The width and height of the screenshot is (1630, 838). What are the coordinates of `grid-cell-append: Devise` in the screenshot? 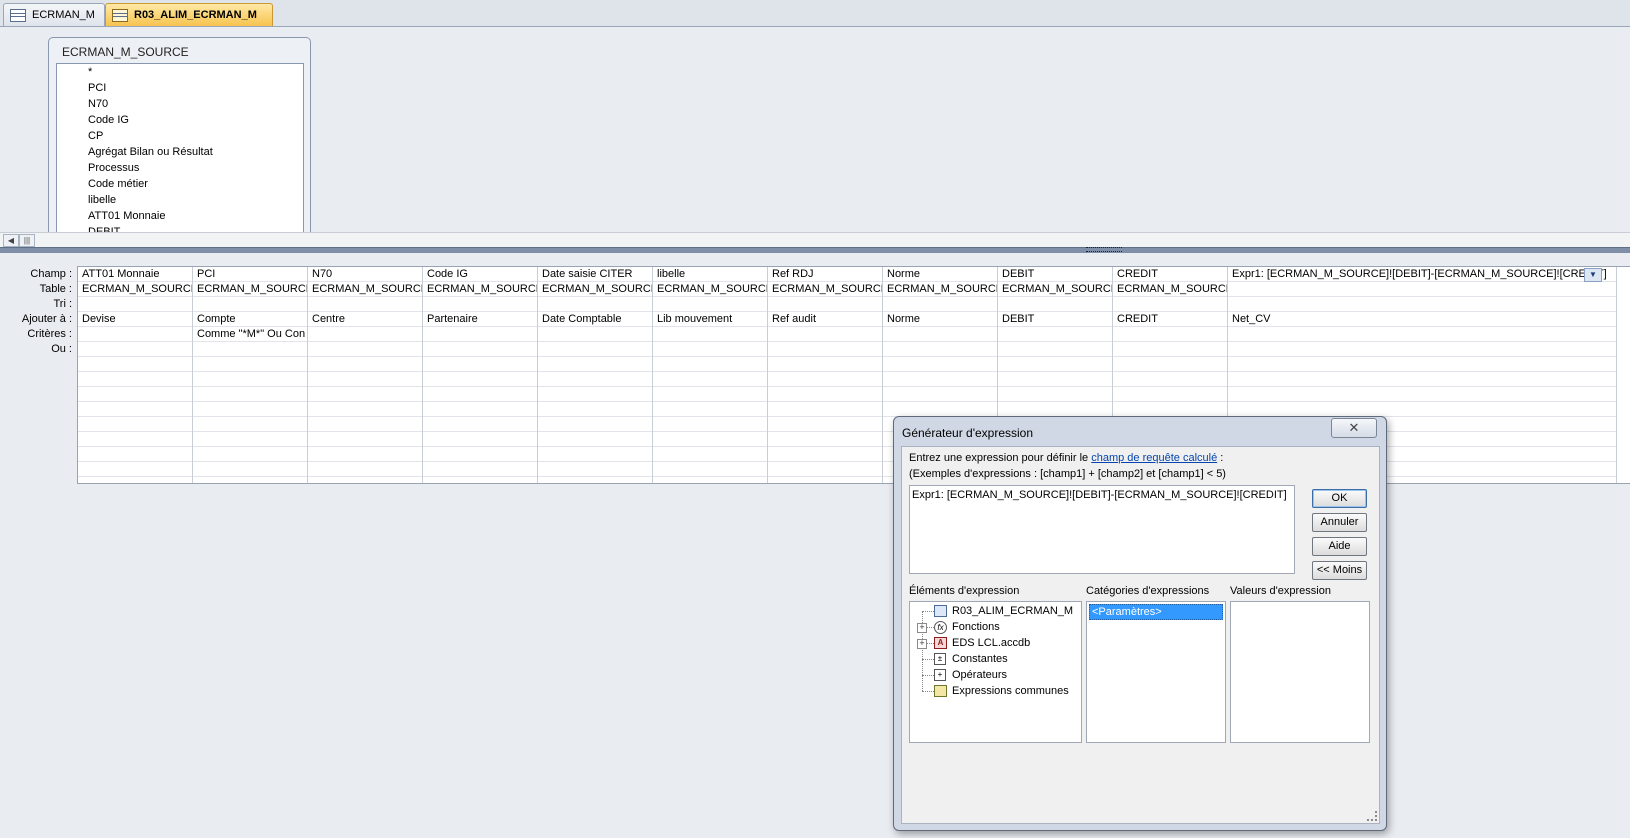 It's located at (135, 319).